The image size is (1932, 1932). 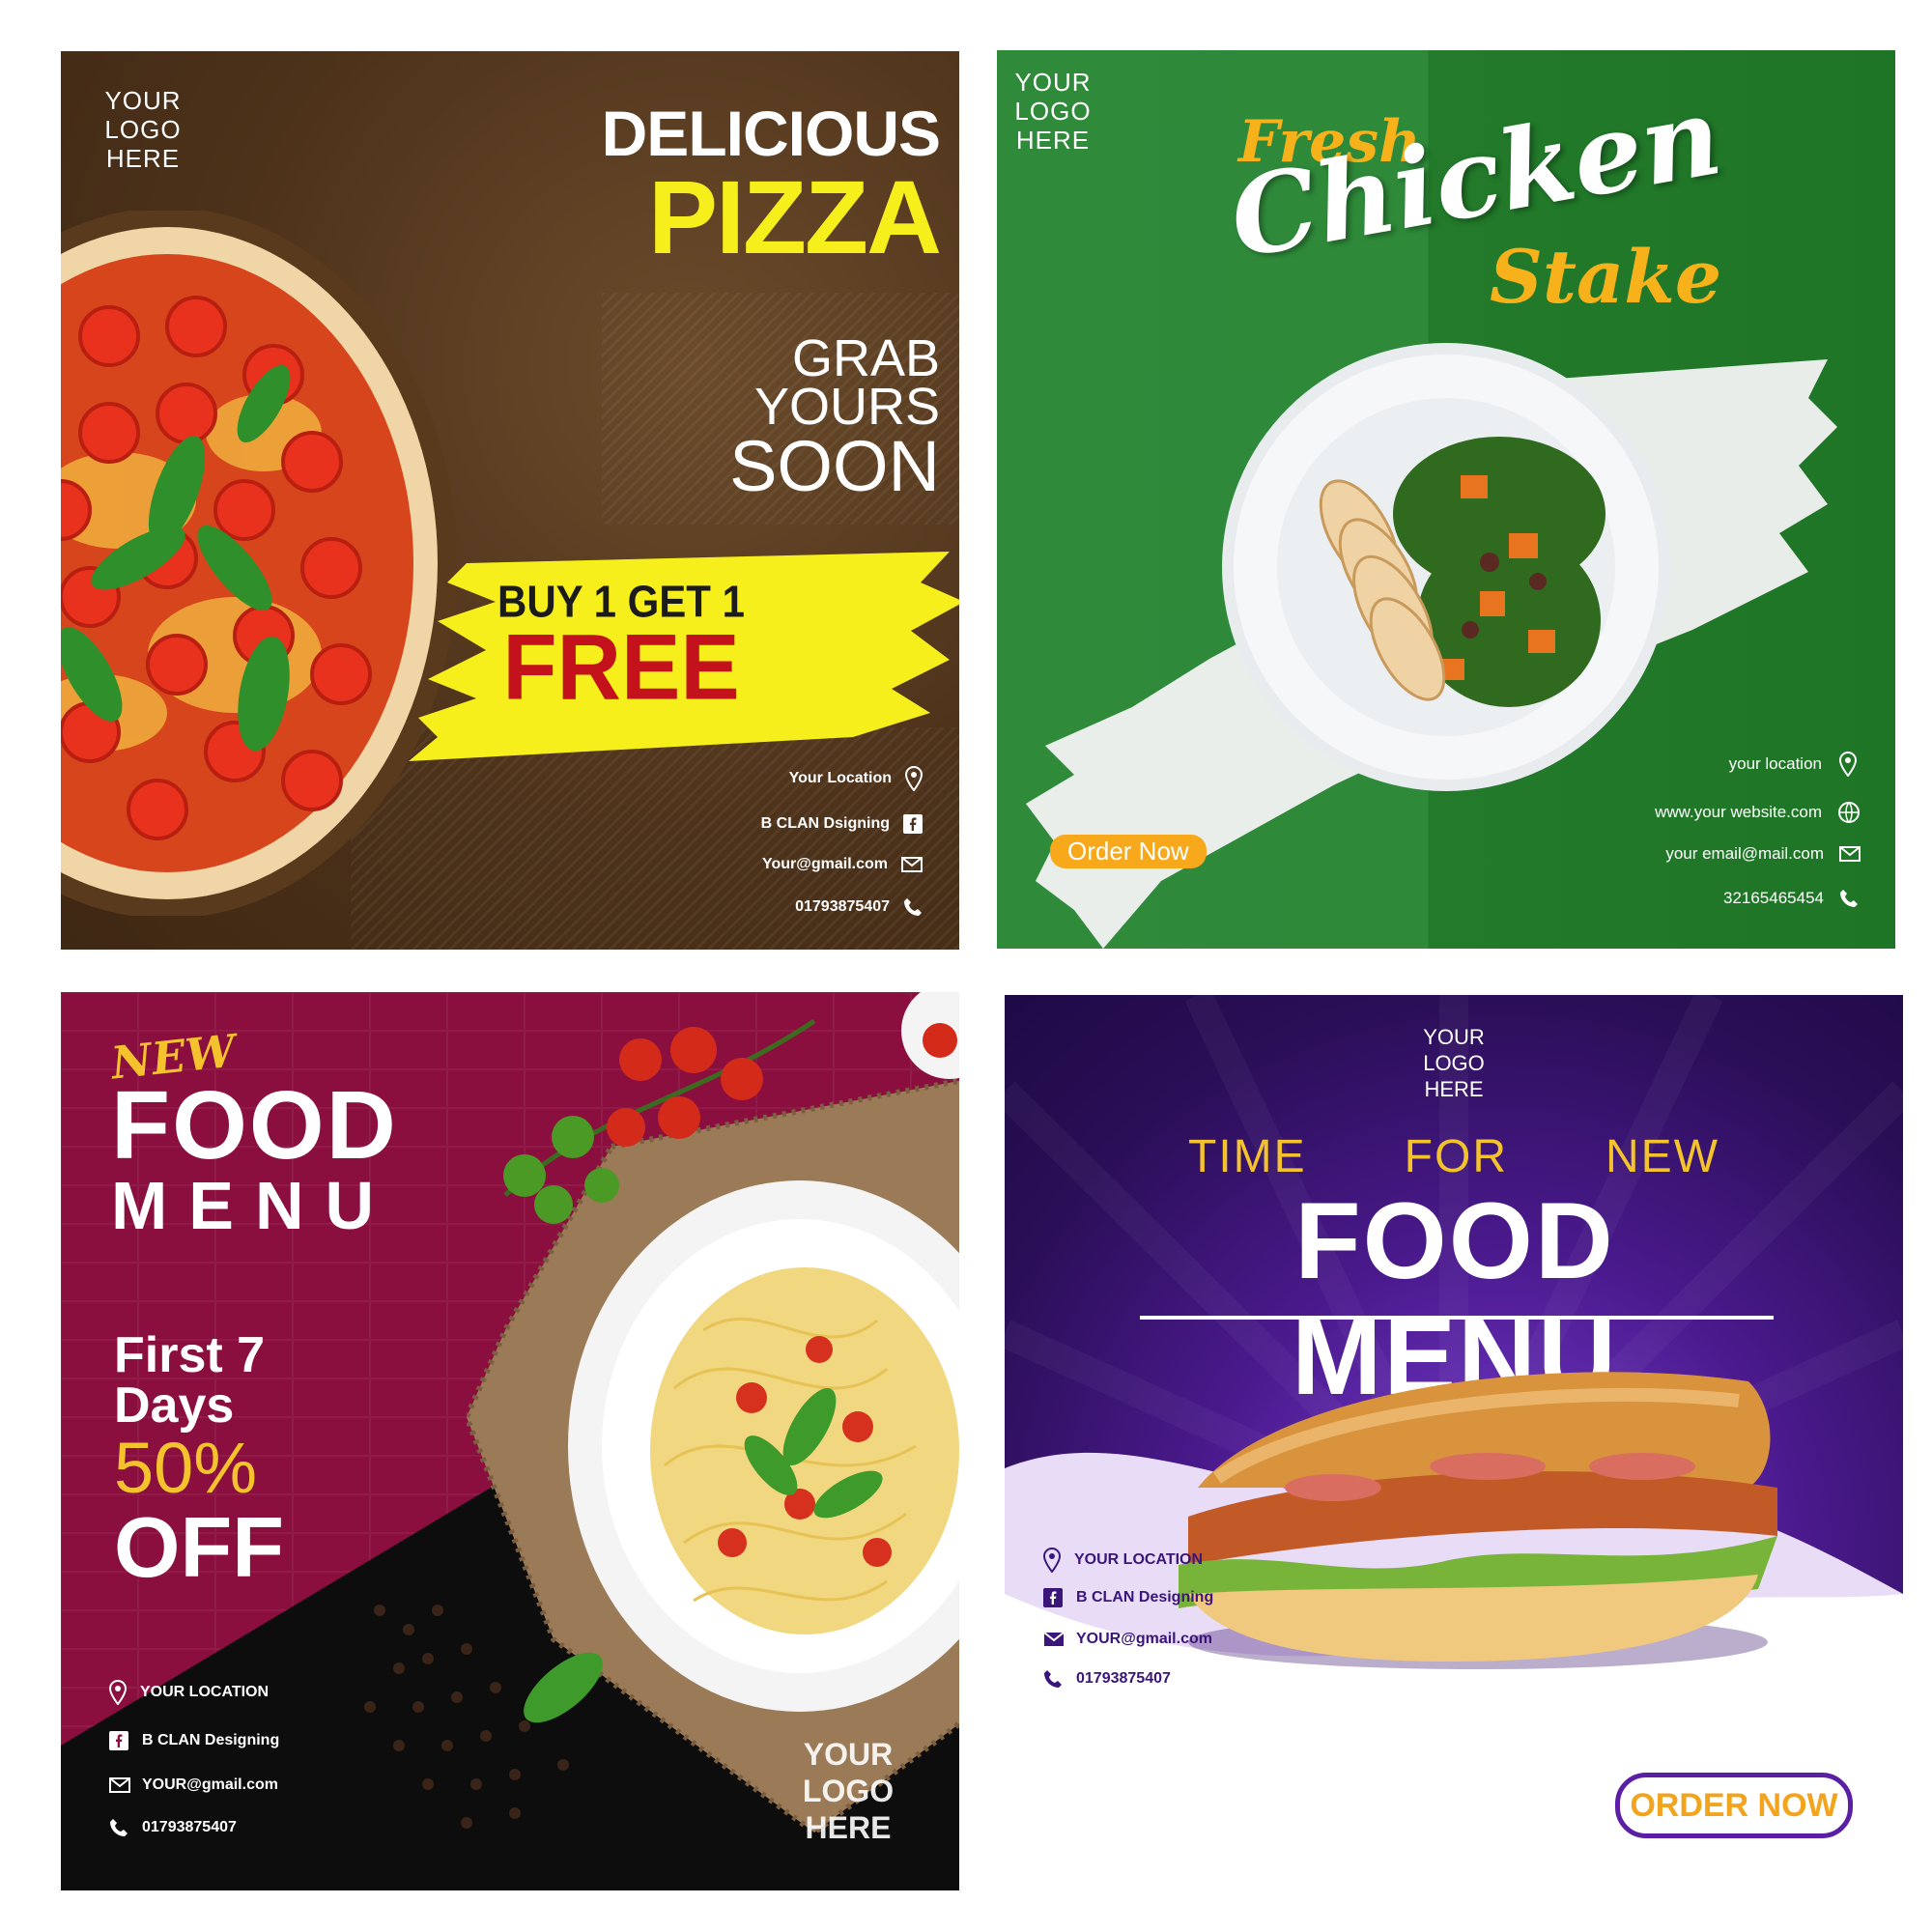 What do you see at coordinates (1247, 1156) in the screenshot?
I see `subtitle-word: TIME` at bounding box center [1247, 1156].